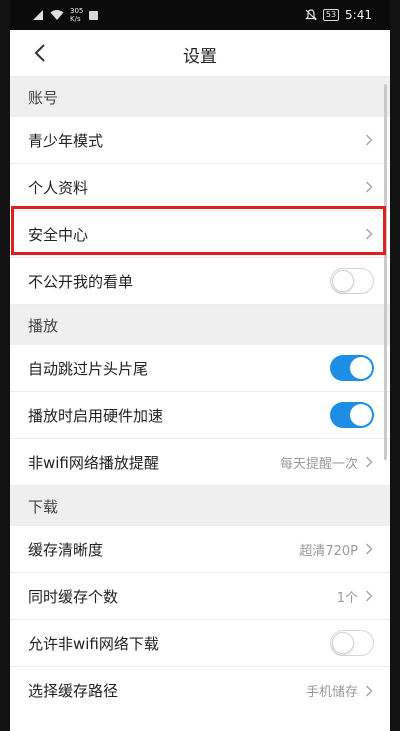 The height and width of the screenshot is (731, 400). I want to click on row-security-center: 安全中心, so click(200, 234).